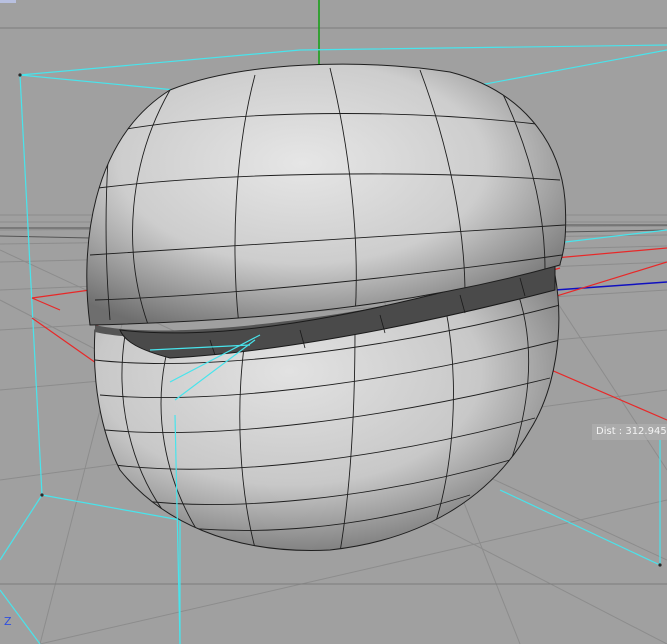 The height and width of the screenshot is (644, 667). Describe the element at coordinates (610, 286) in the screenshot. I see `x-axis-line` at that location.